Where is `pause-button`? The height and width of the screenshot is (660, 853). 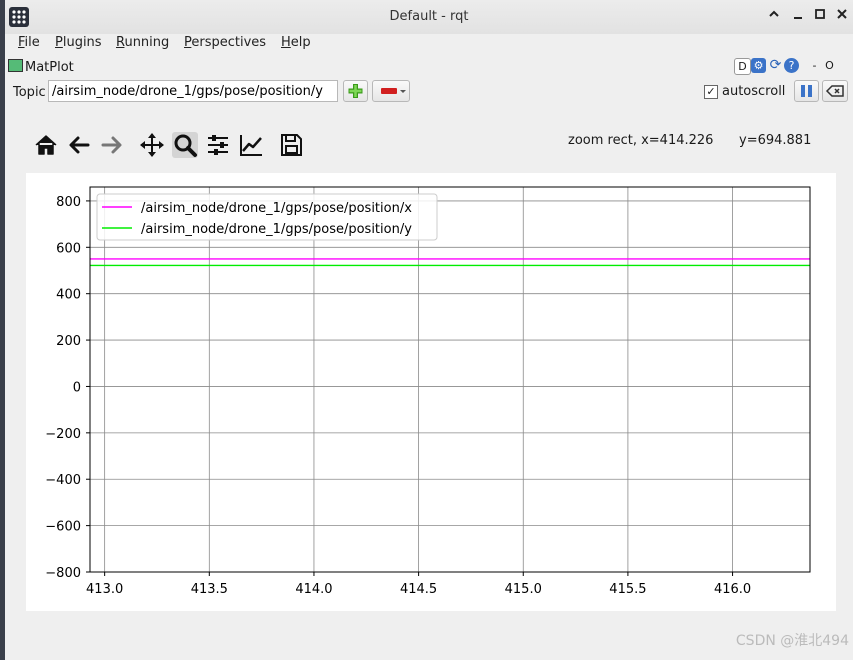 pause-button is located at coordinates (806, 91).